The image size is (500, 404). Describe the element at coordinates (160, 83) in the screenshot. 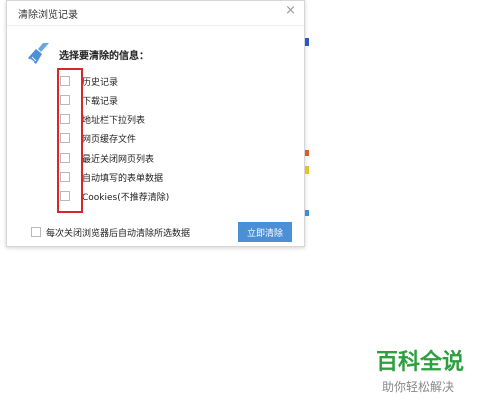

I see `option-history: 历史记录` at that location.